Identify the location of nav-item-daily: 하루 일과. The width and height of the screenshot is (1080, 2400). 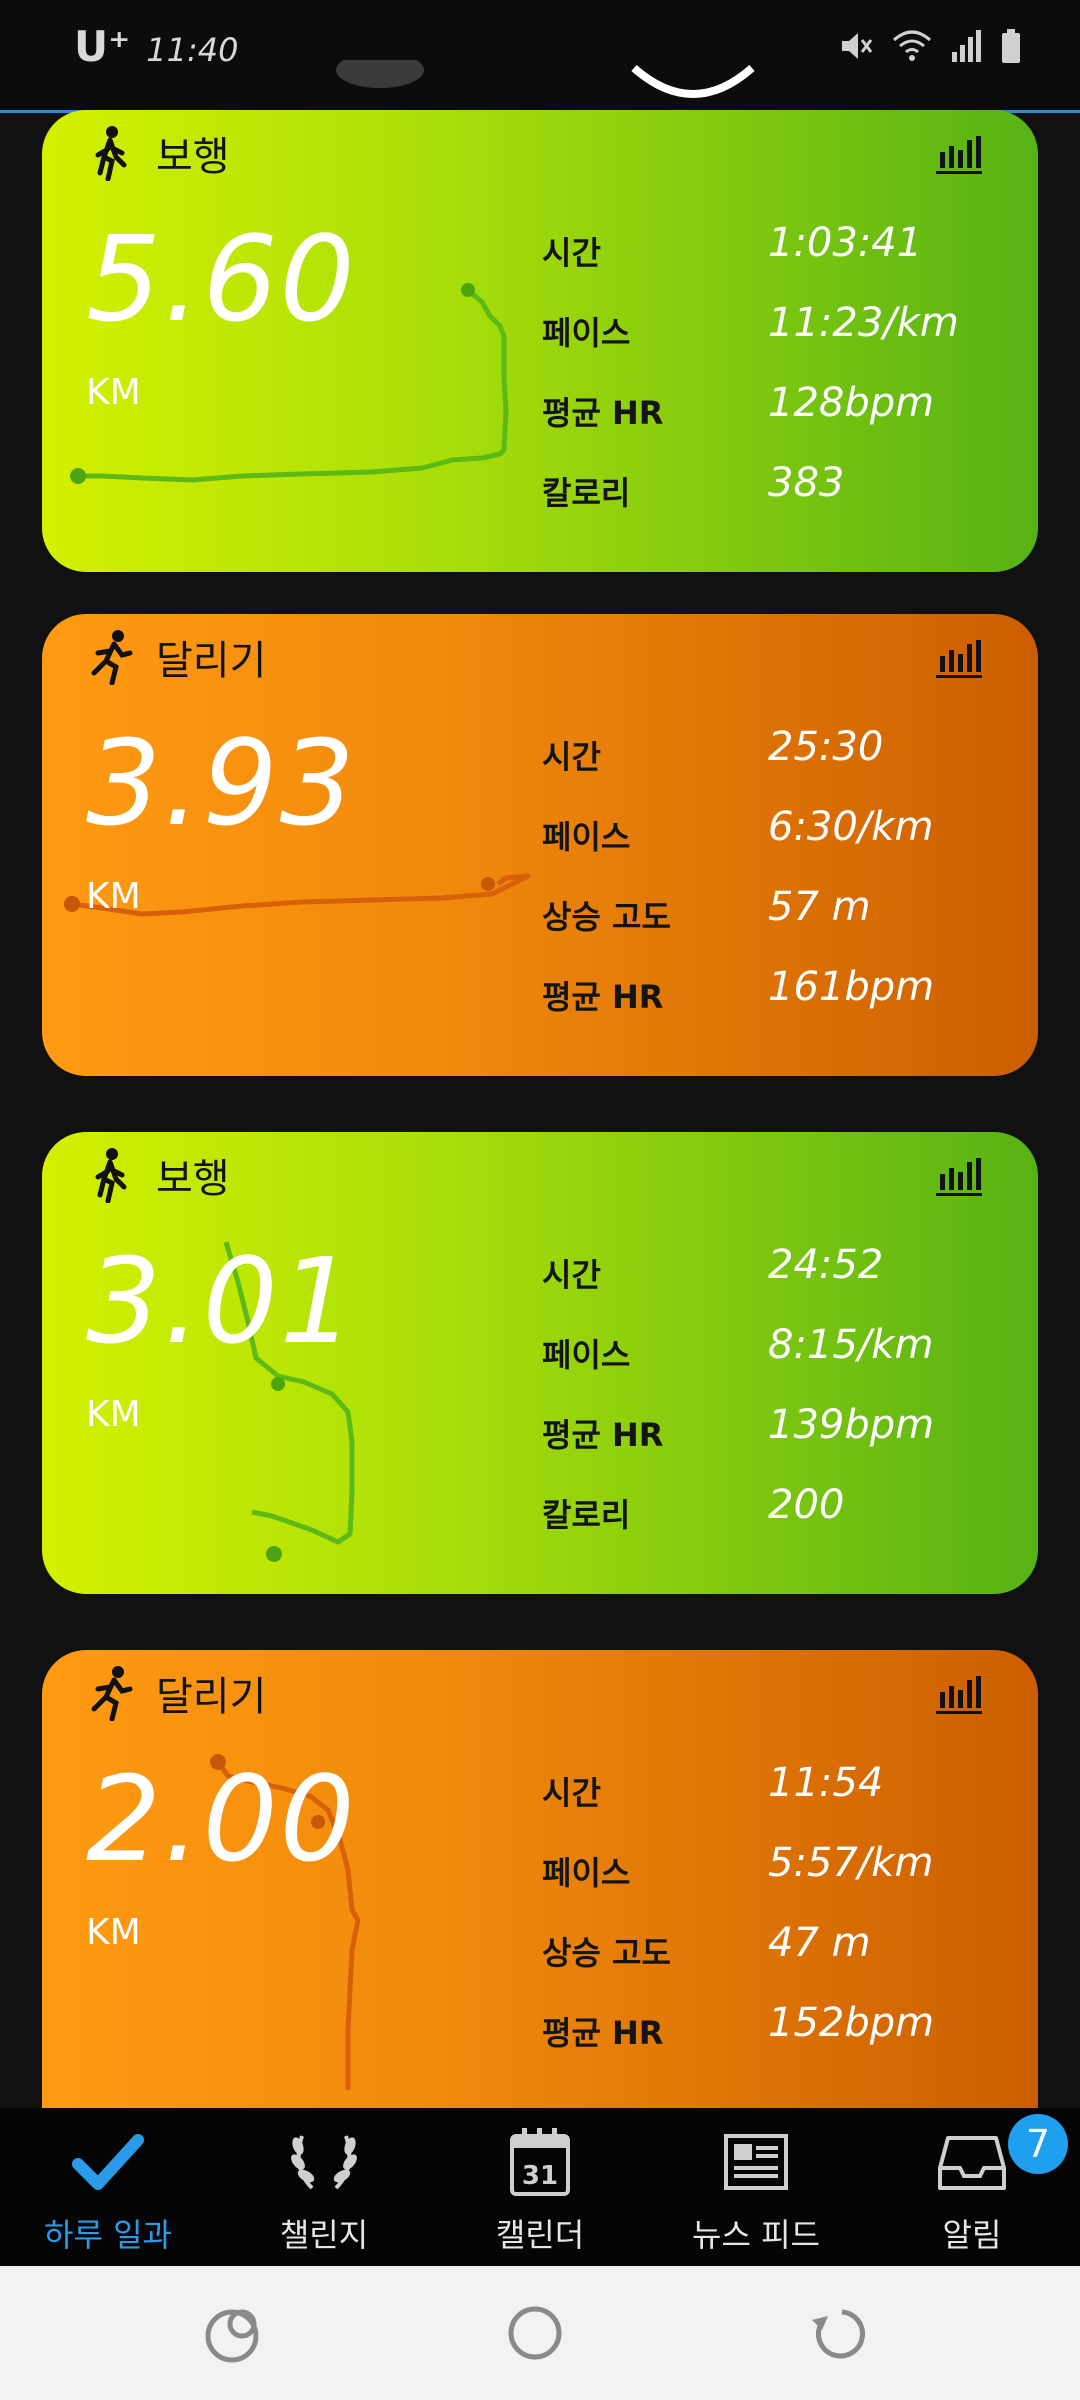
(108, 2187).